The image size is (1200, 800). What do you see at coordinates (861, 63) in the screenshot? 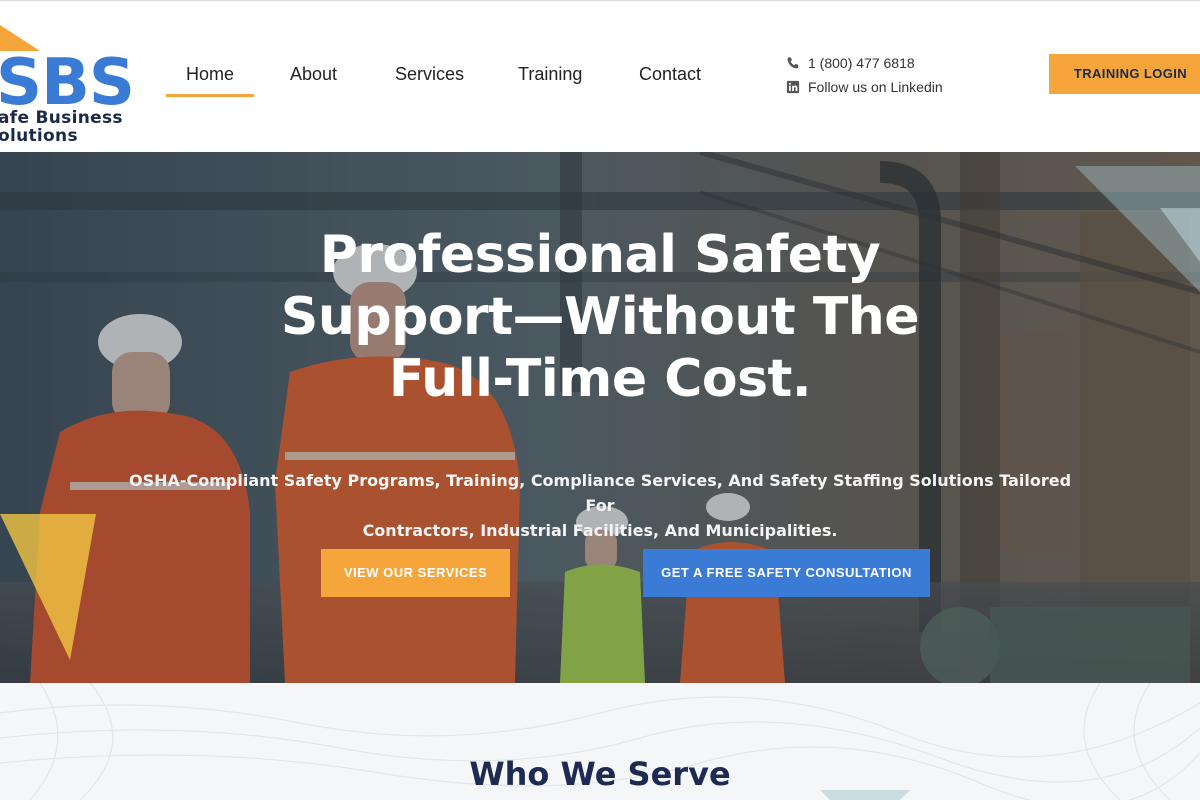
I see `phone-number: 1 (800) 477 6818` at bounding box center [861, 63].